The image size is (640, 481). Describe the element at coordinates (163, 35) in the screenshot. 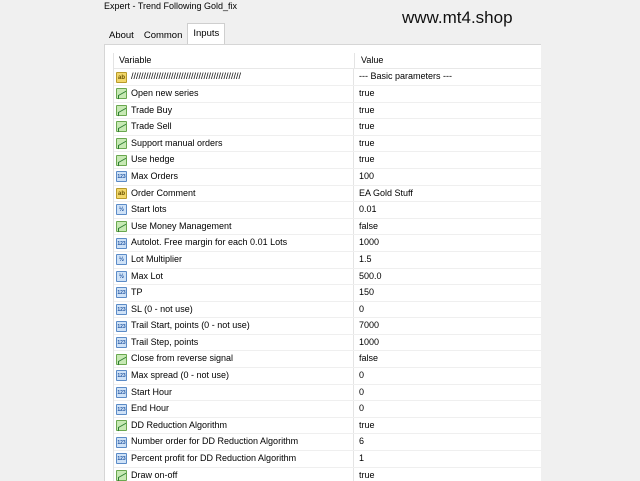

I see `tab-common: Common` at that location.